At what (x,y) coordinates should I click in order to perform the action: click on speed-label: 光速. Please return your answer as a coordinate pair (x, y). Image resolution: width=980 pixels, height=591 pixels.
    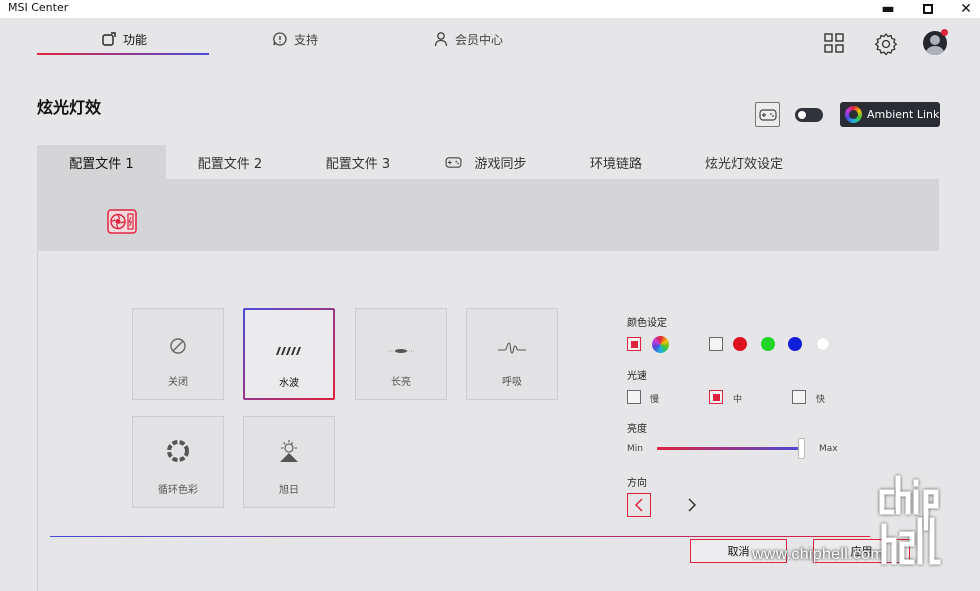
    Looking at the image, I should click on (637, 376).